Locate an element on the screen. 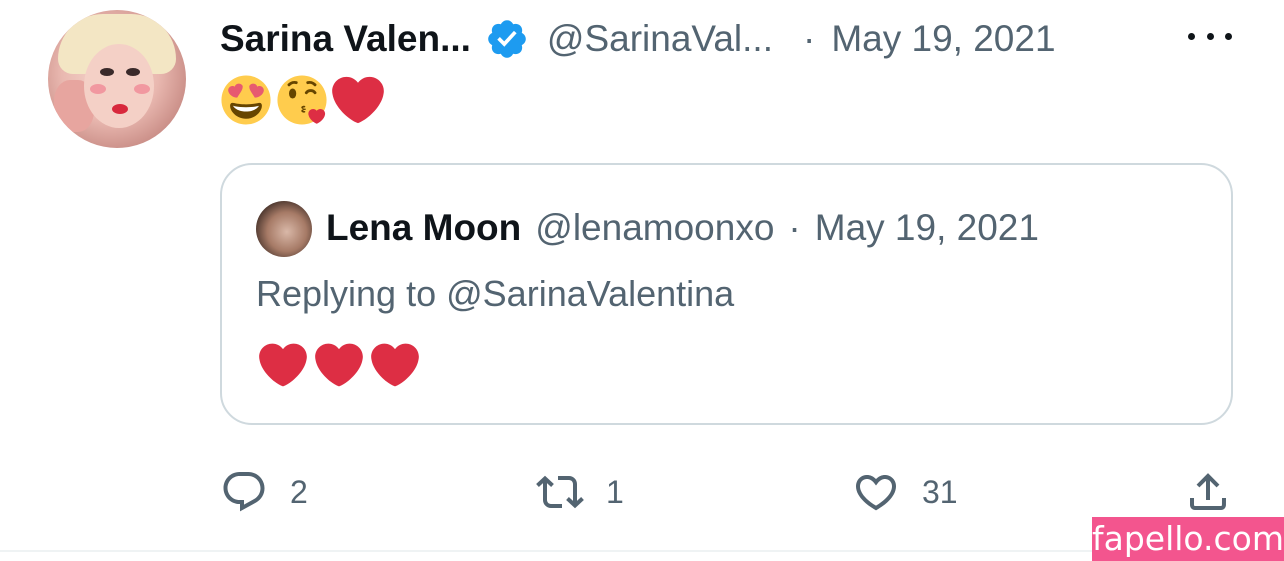 The image size is (1284, 561). quoted-tweet-date: May 19, 2021 is located at coordinates (926, 227).